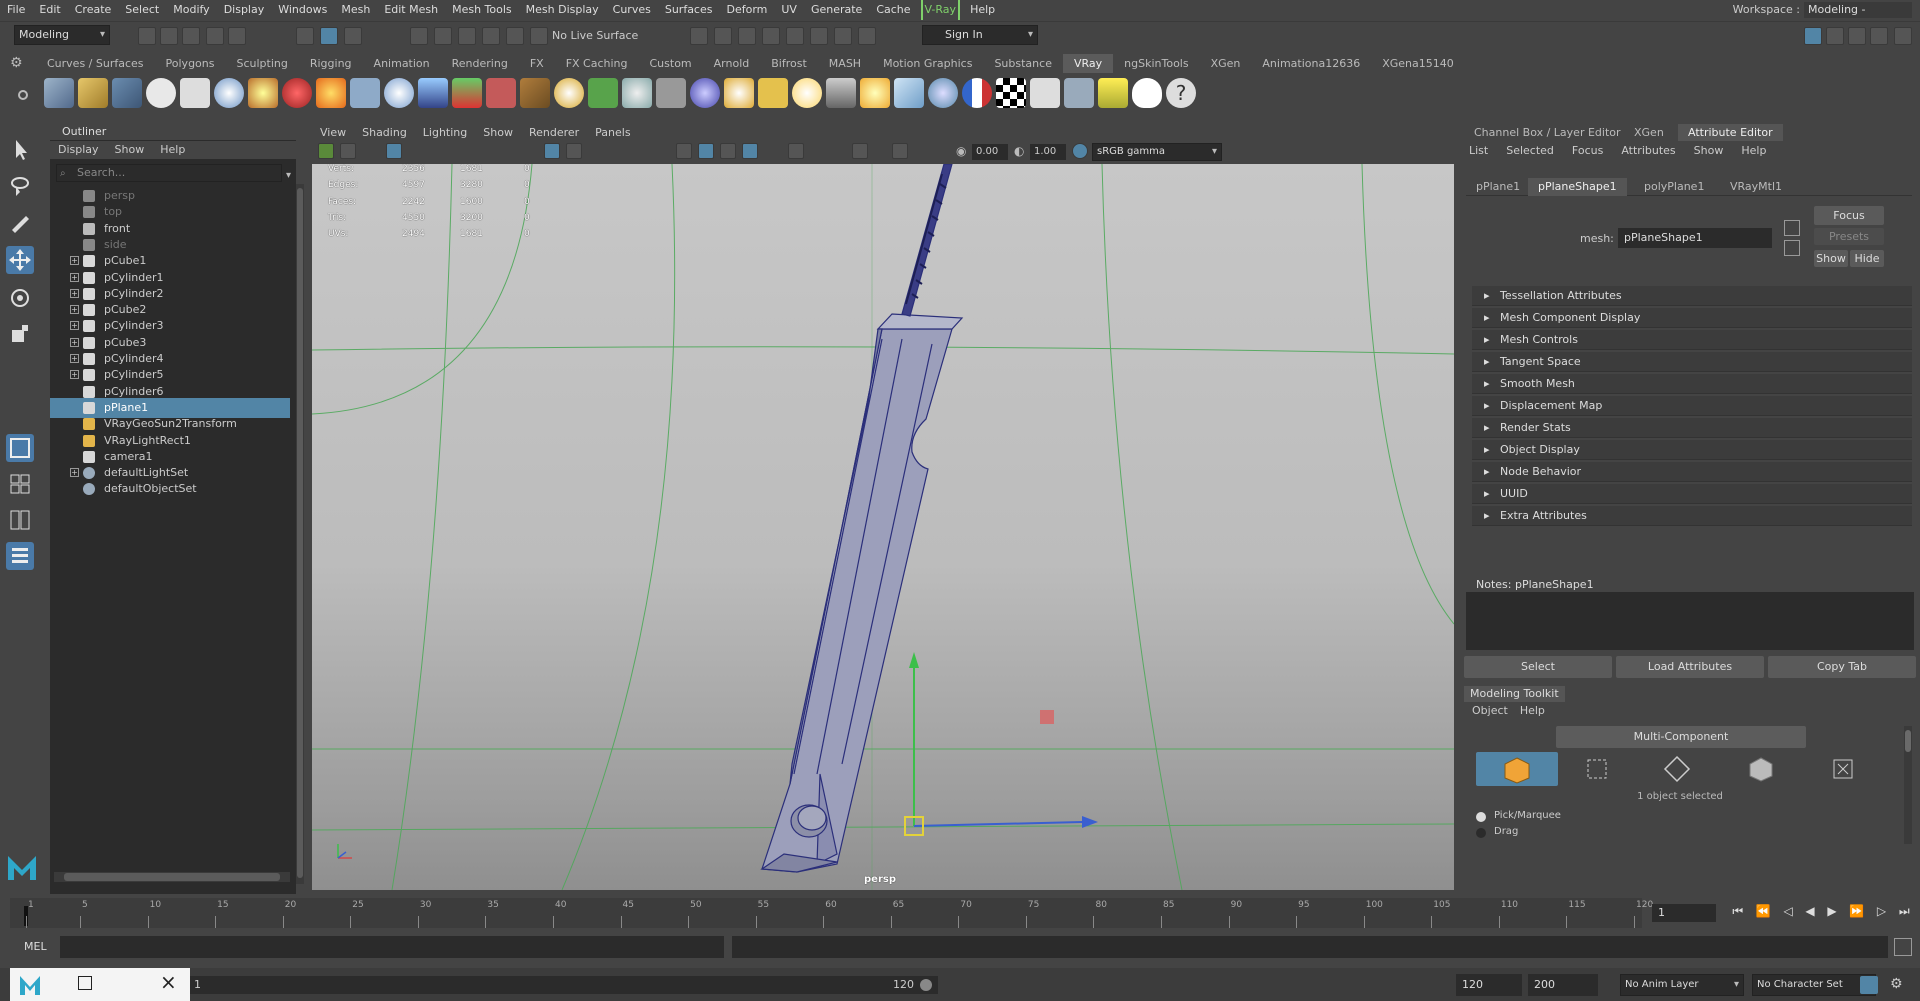  What do you see at coordinates (168, 982) in the screenshot?
I see `close-icon: ×` at bounding box center [168, 982].